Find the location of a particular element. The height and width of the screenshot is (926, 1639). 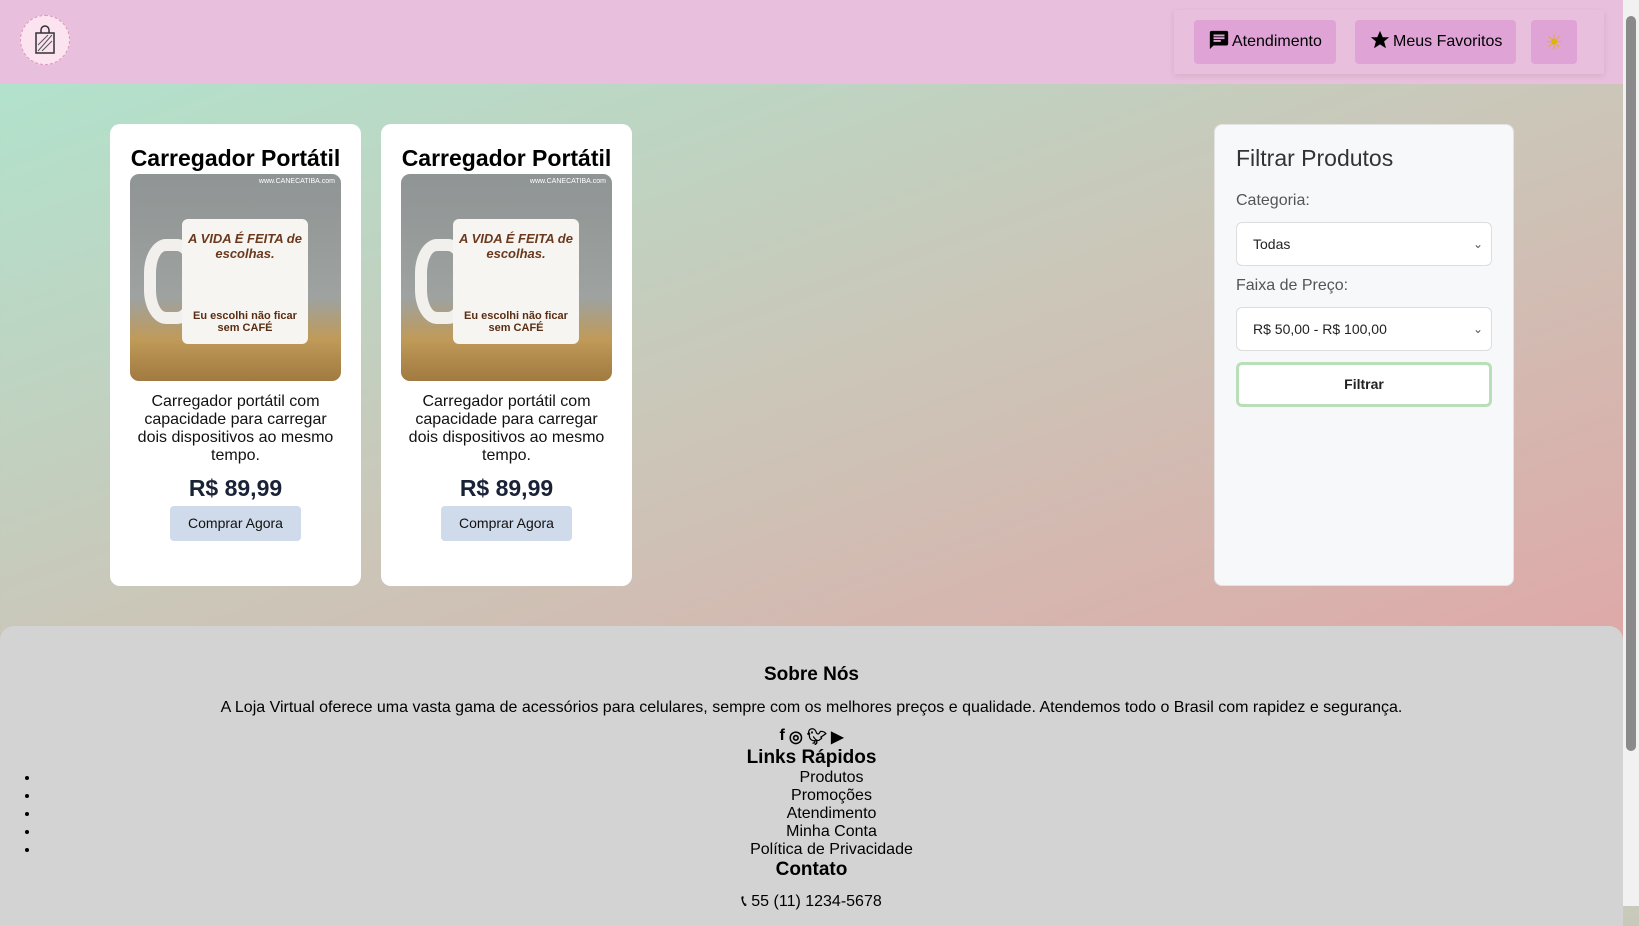

link-atendimento: Atendimento is located at coordinates (831, 814).